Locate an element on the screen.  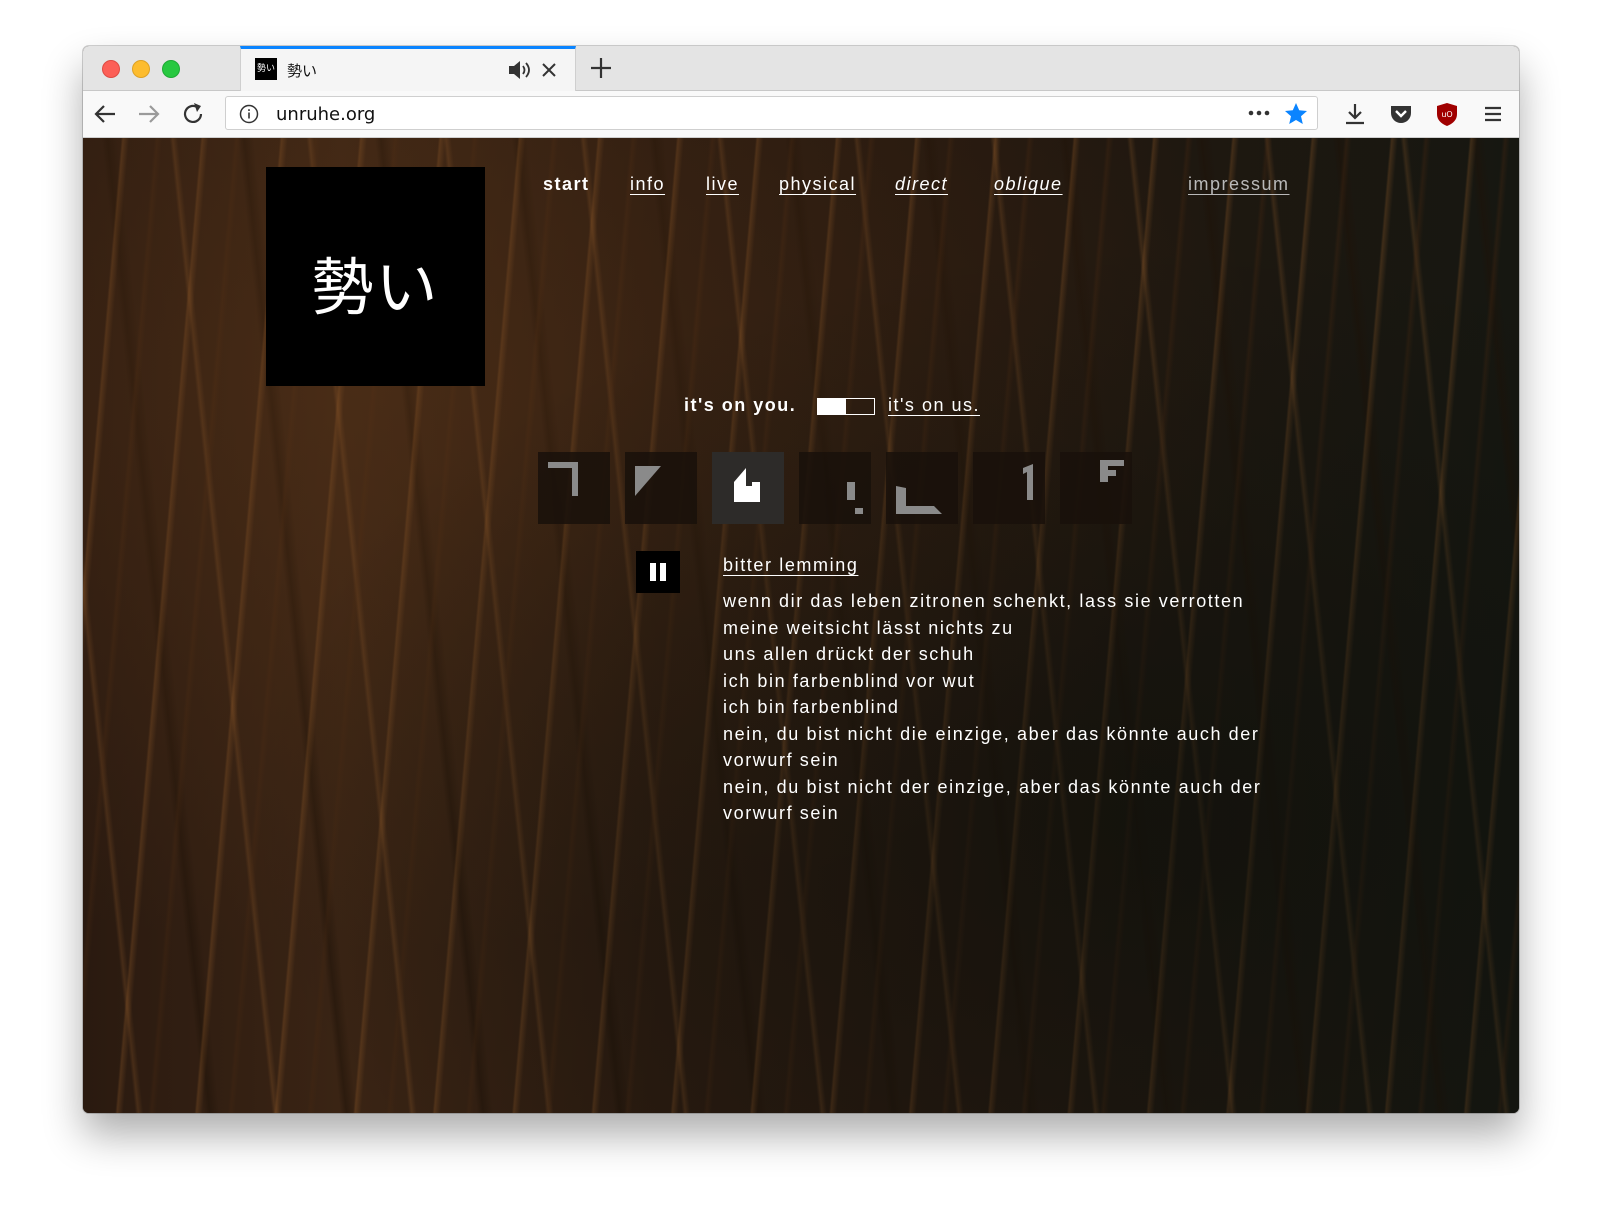
toggle-label-us: it's on us. is located at coordinates (934, 405).